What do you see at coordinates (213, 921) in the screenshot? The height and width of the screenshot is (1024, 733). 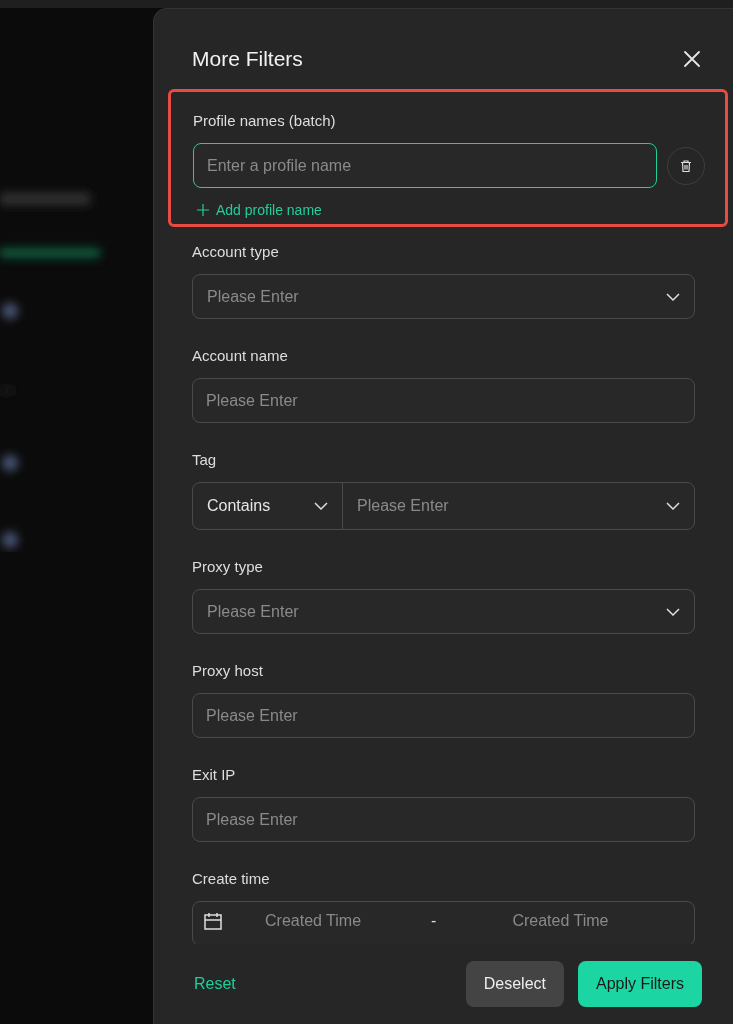 I see `calendar-icon` at bounding box center [213, 921].